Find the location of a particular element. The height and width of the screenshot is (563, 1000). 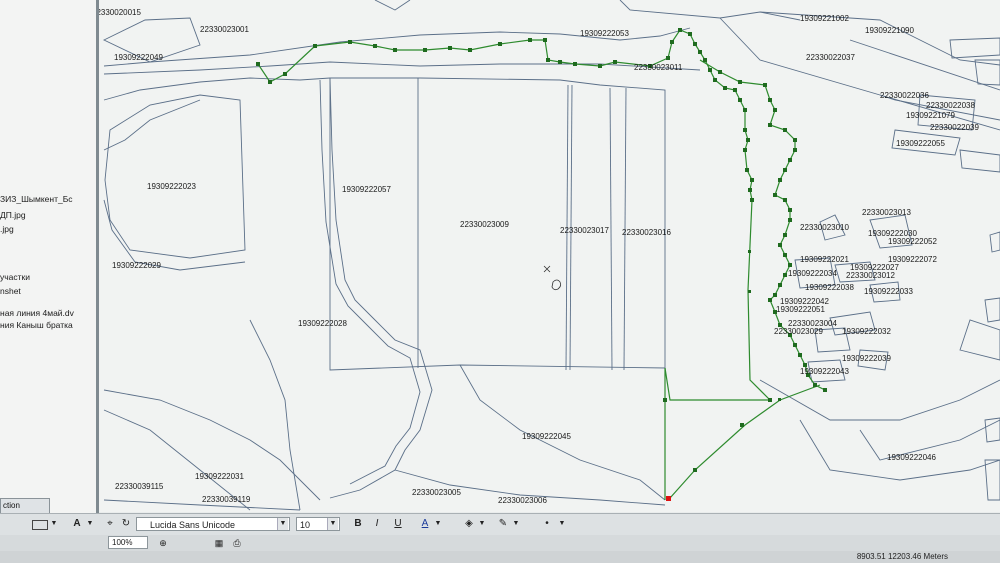

parcel-label: 22330039115 is located at coordinates (139, 486).